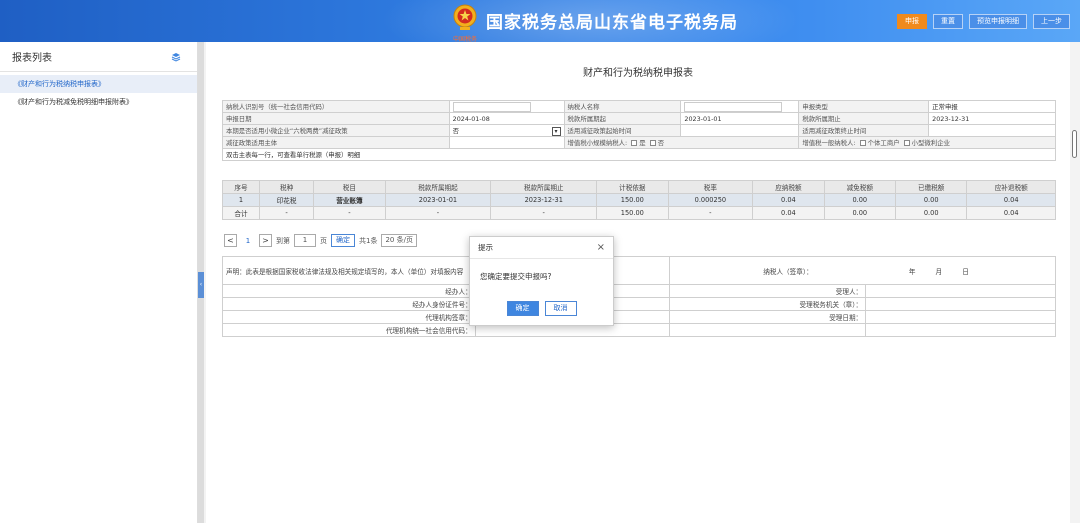 The width and height of the screenshot is (1080, 523). I want to click on page-unit-label: 页, so click(323, 240).